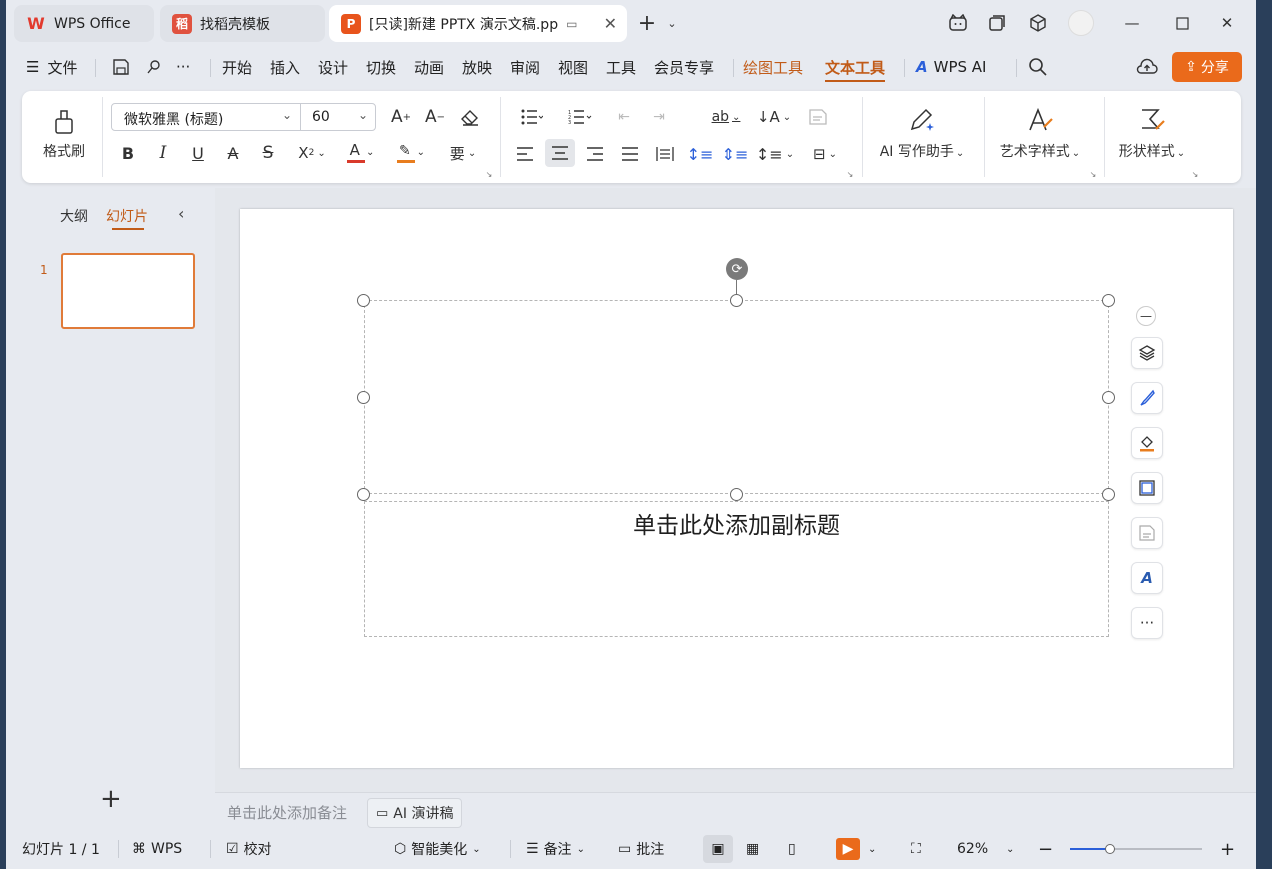 The height and width of the screenshot is (869, 1272). Describe the element at coordinates (51, 67) in the screenshot. I see `menu-file: ☰ 文件` at that location.